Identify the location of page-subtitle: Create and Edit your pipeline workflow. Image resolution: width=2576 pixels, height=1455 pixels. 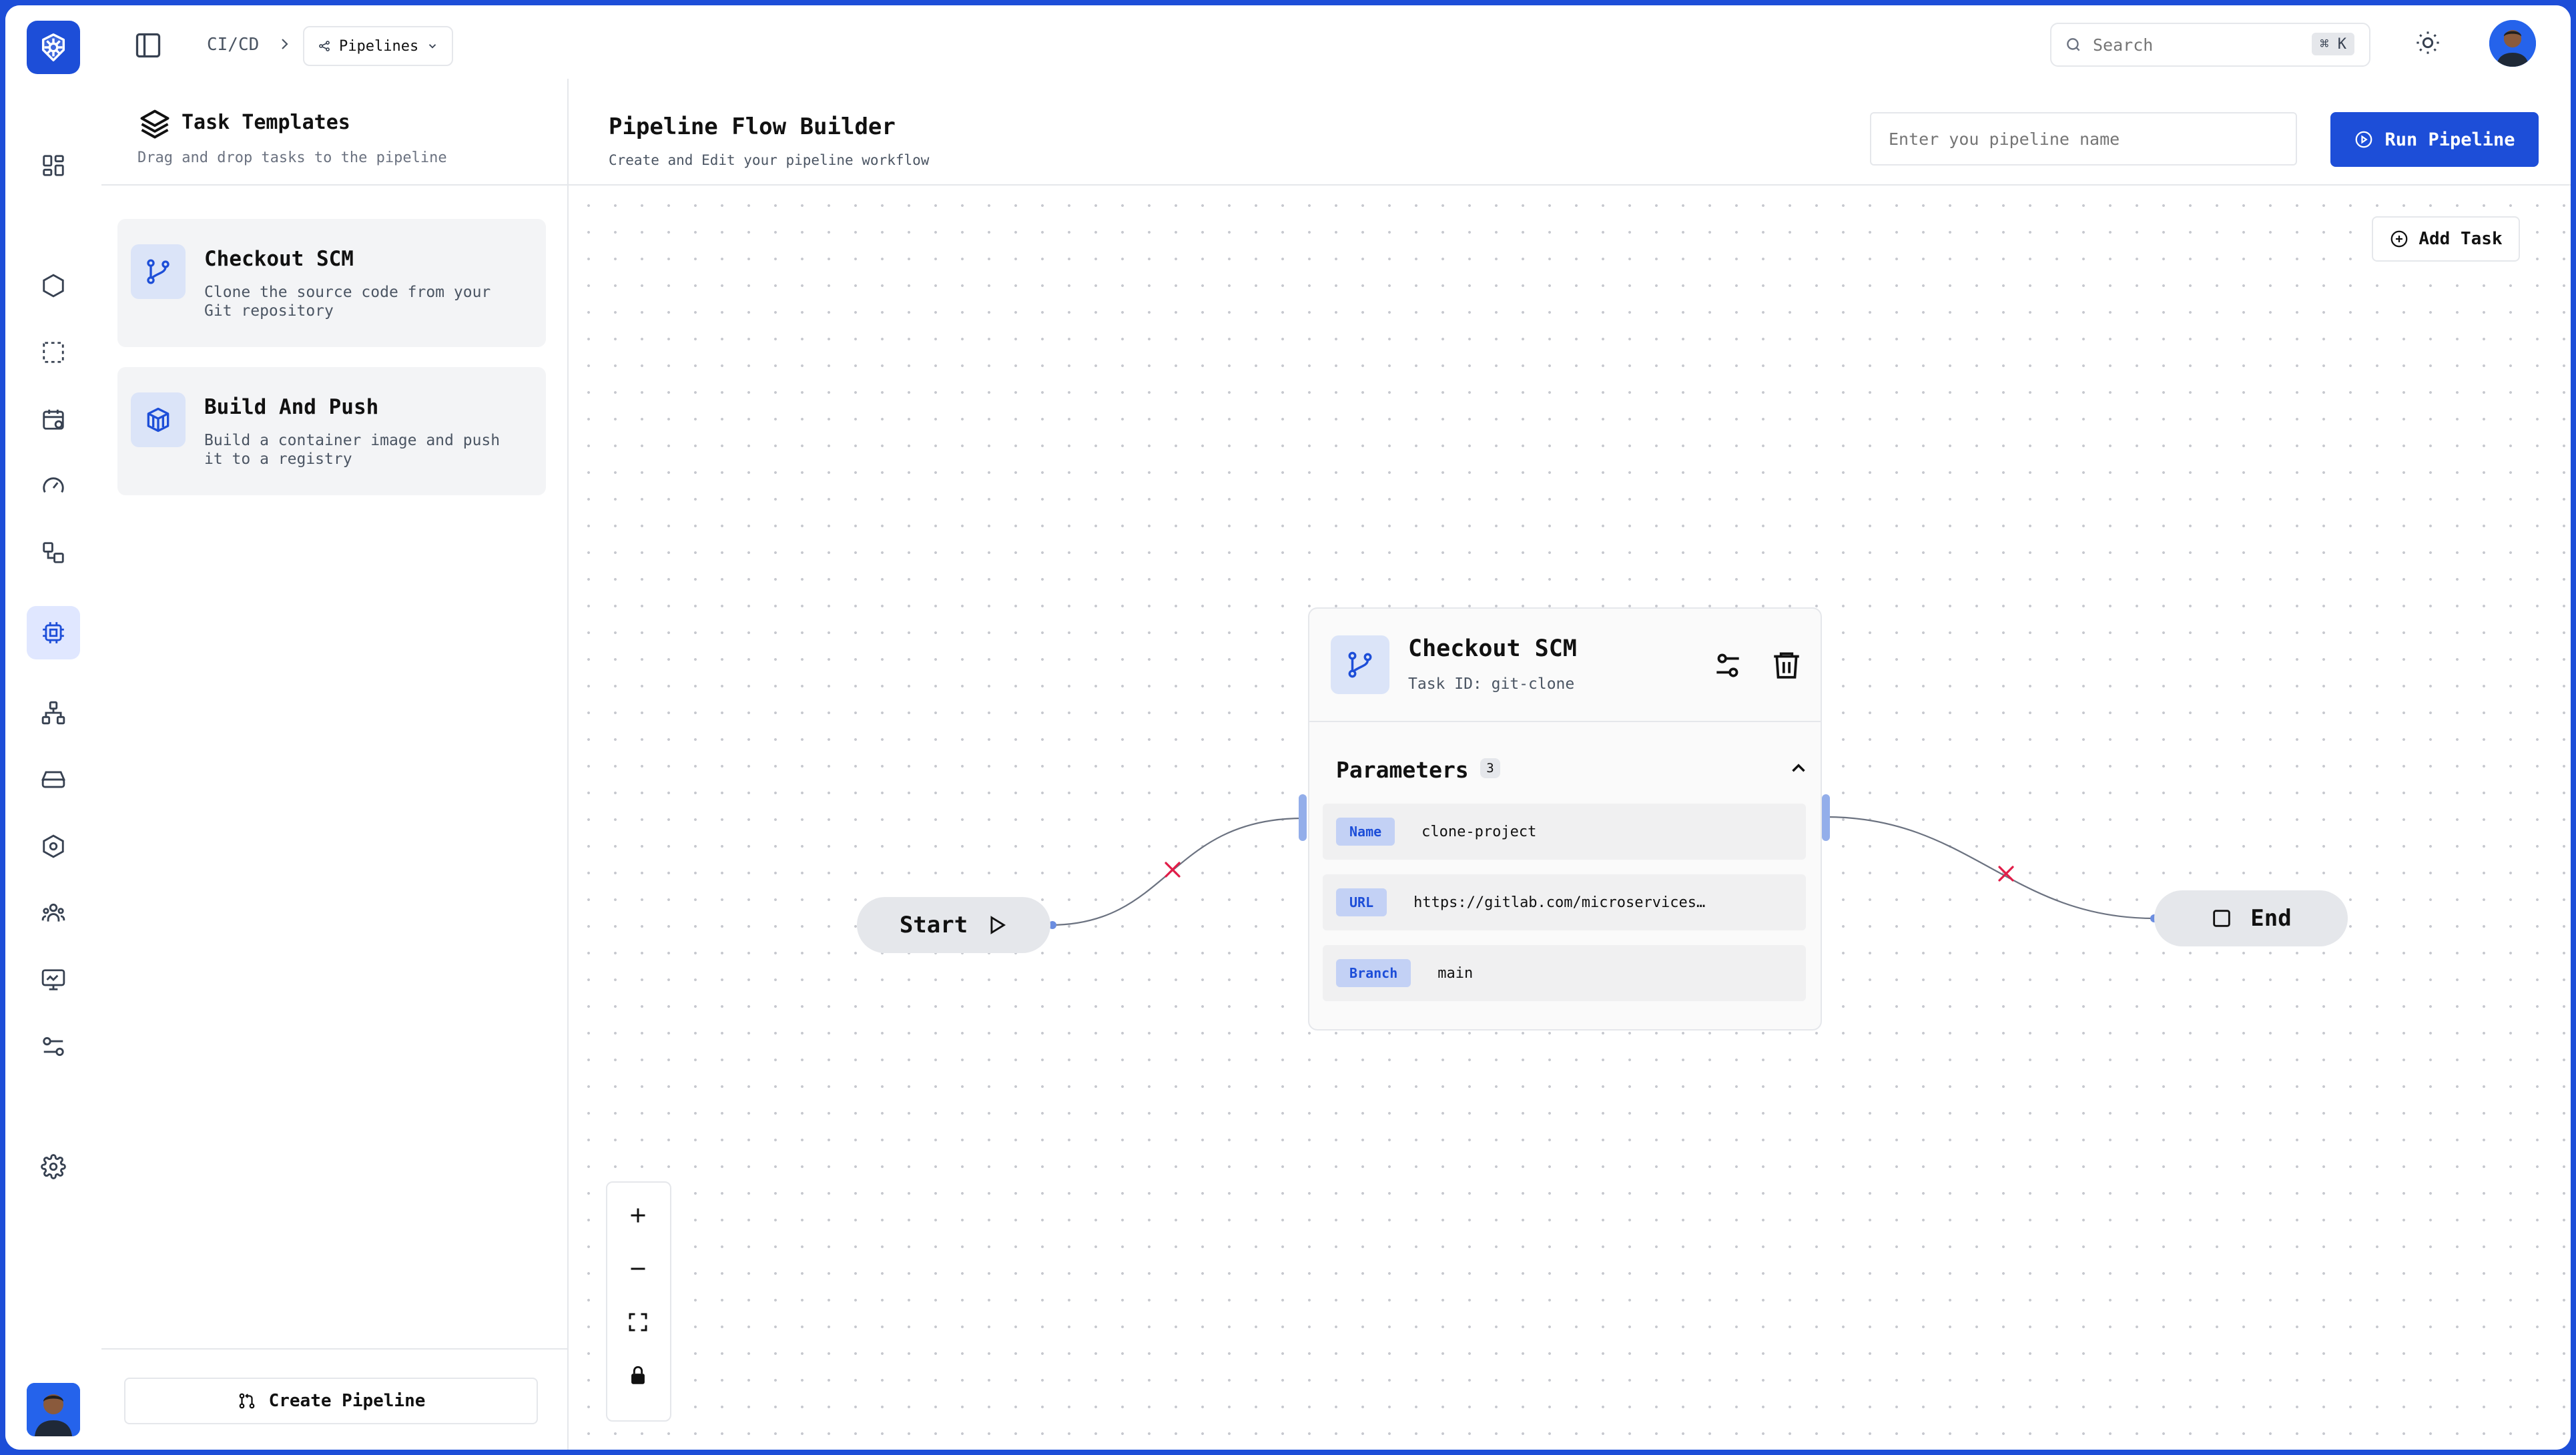
(769, 160).